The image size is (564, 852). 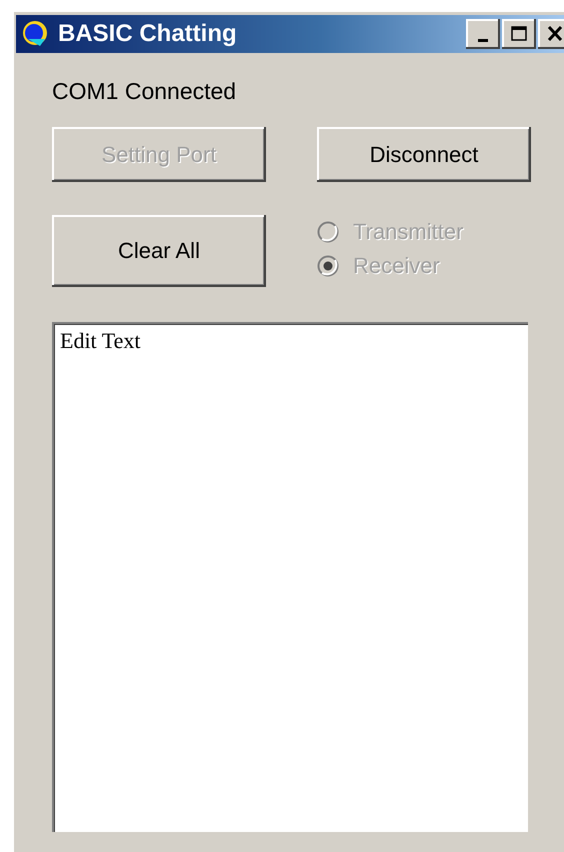 I want to click on maximize-button, so click(x=519, y=34).